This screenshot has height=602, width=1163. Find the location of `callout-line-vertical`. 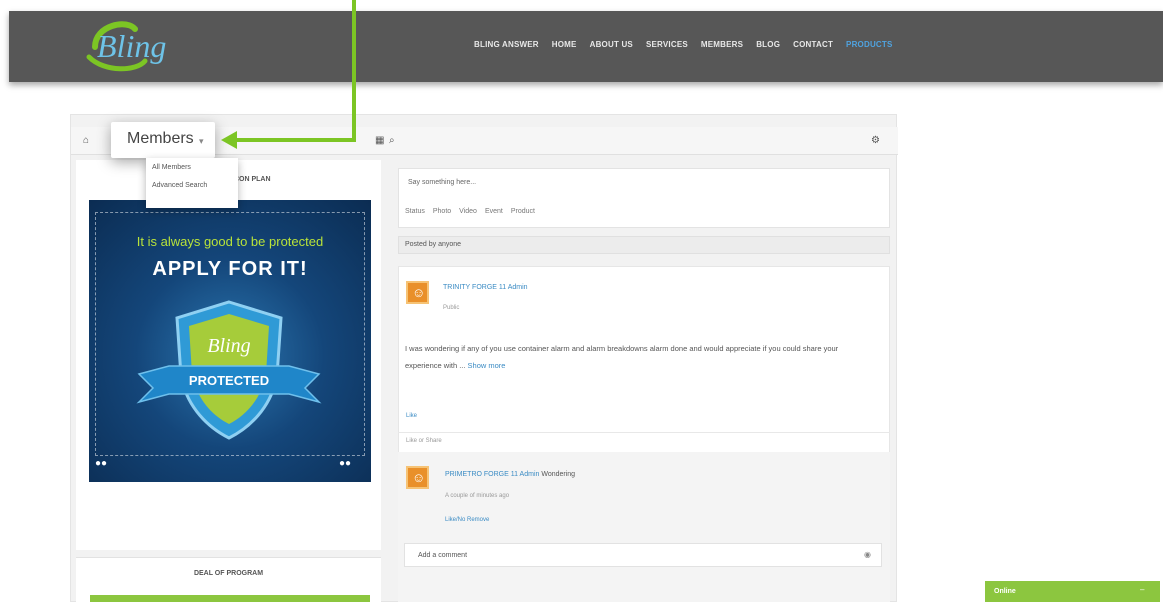

callout-line-vertical is located at coordinates (354, 70).